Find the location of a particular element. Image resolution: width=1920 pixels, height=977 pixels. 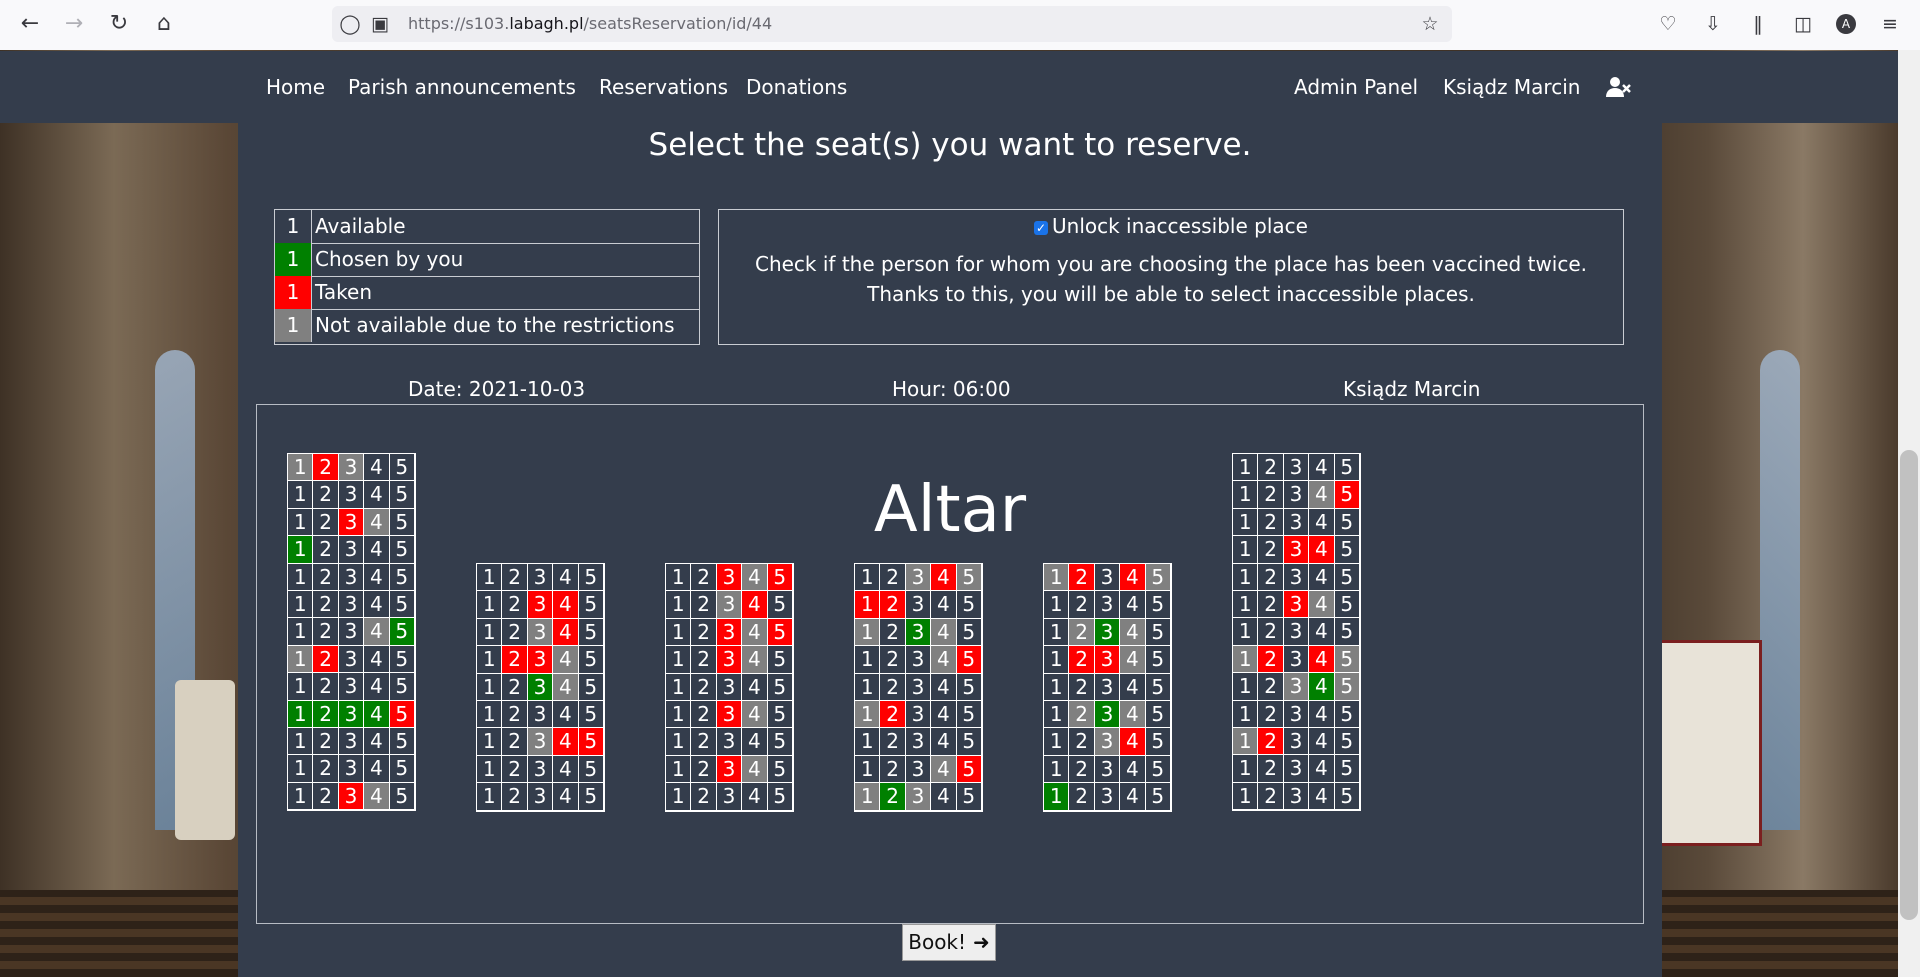

seat-chosen: 5 is located at coordinates (402, 632).